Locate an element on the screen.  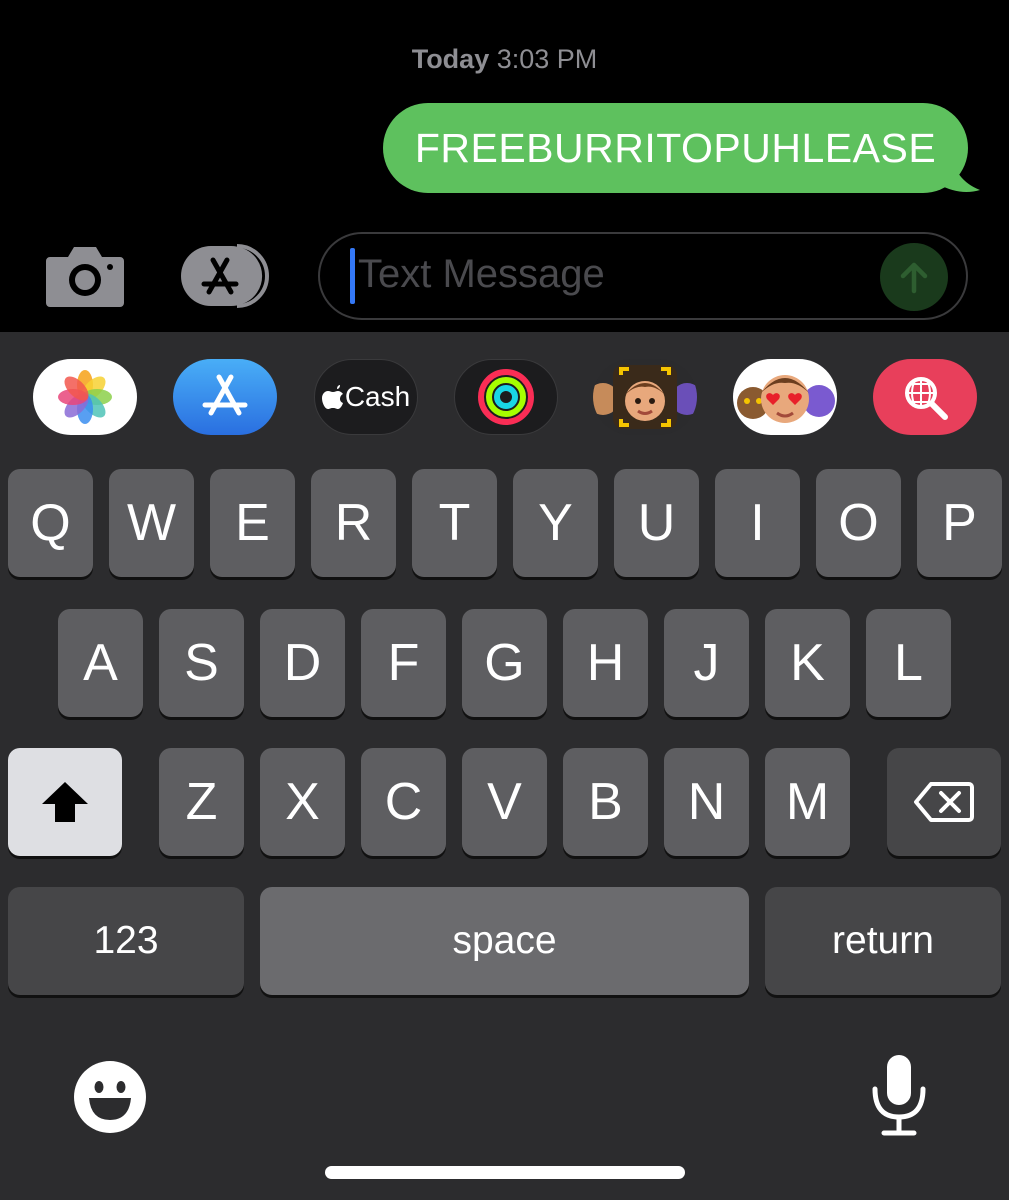
key-j: J is located at coordinates (706, 663).